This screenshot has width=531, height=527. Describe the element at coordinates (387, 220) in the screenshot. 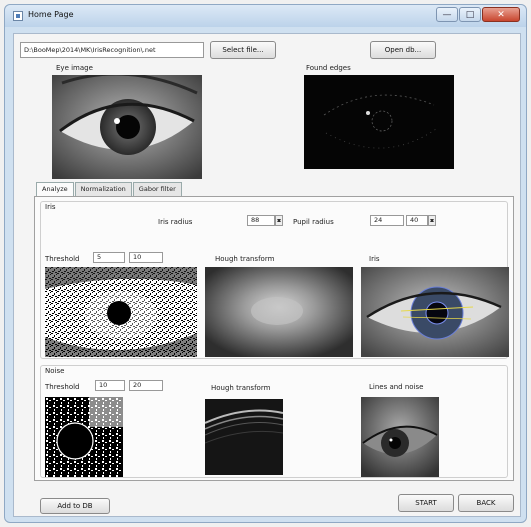

I see `pupil-radius-min-input: 24` at that location.